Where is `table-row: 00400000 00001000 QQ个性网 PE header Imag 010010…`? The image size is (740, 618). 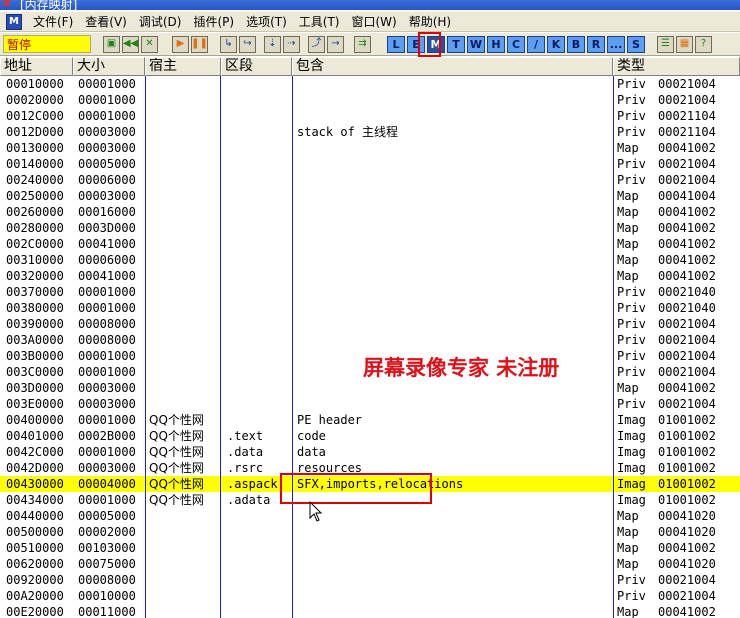
table-row: 00400000 00001000 QQ个性网 PE header Imag 010010… is located at coordinates (370, 420).